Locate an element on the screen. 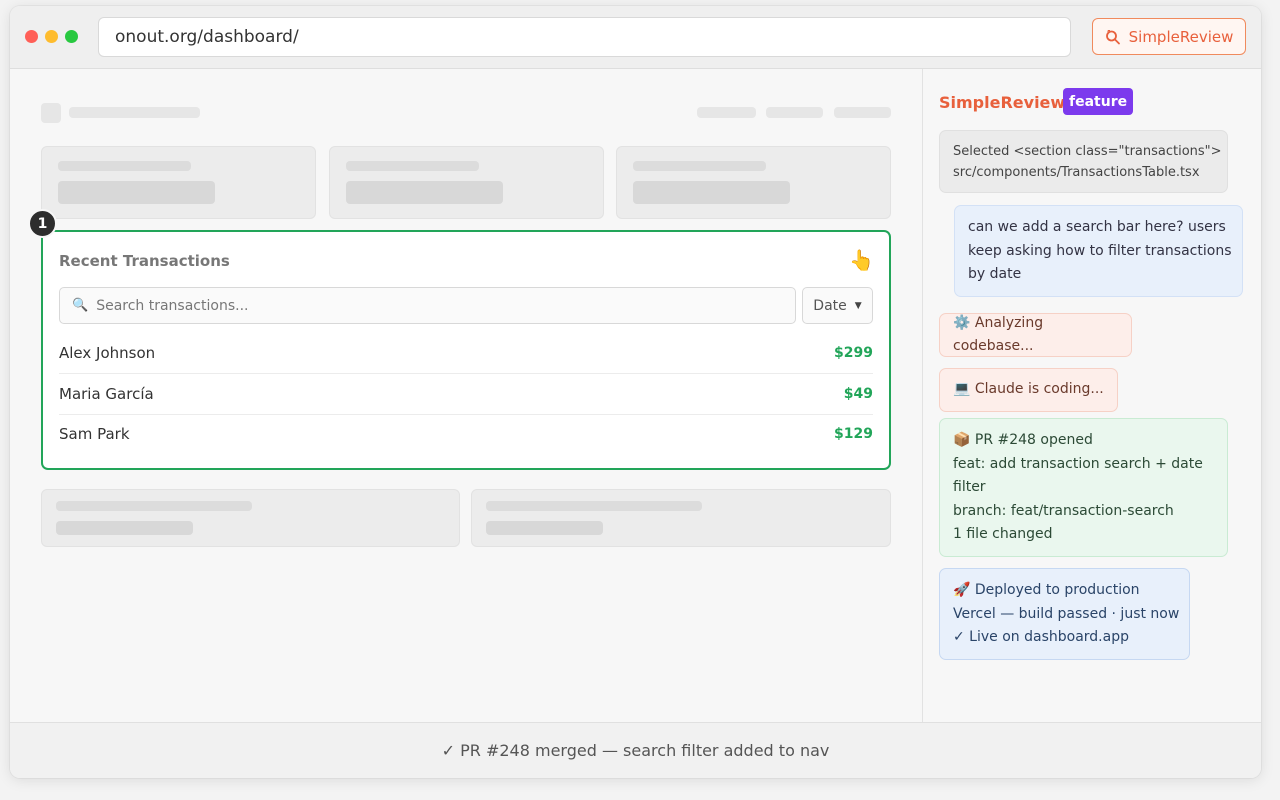  transaction-amount: $129 is located at coordinates (853, 434).